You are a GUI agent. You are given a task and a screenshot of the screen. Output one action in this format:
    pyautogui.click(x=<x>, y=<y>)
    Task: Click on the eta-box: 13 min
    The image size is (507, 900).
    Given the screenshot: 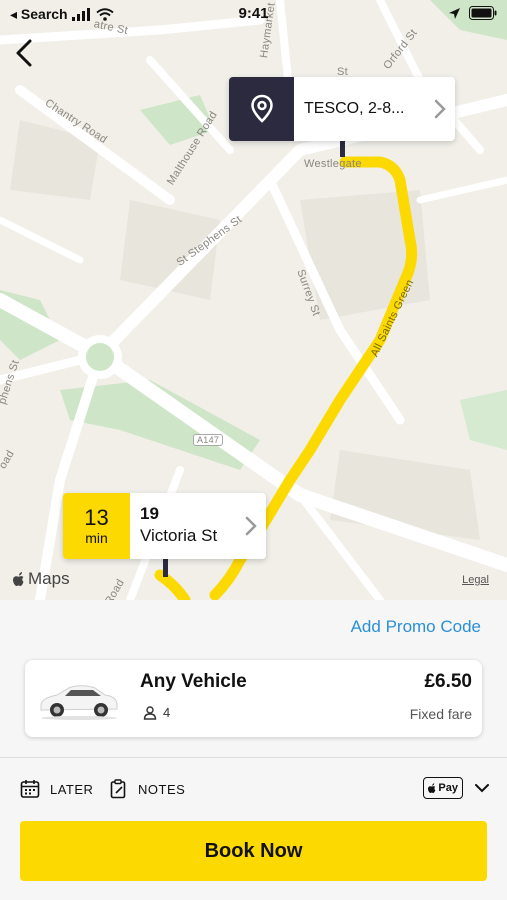 What is the action you would take?
    pyautogui.click(x=96, y=526)
    